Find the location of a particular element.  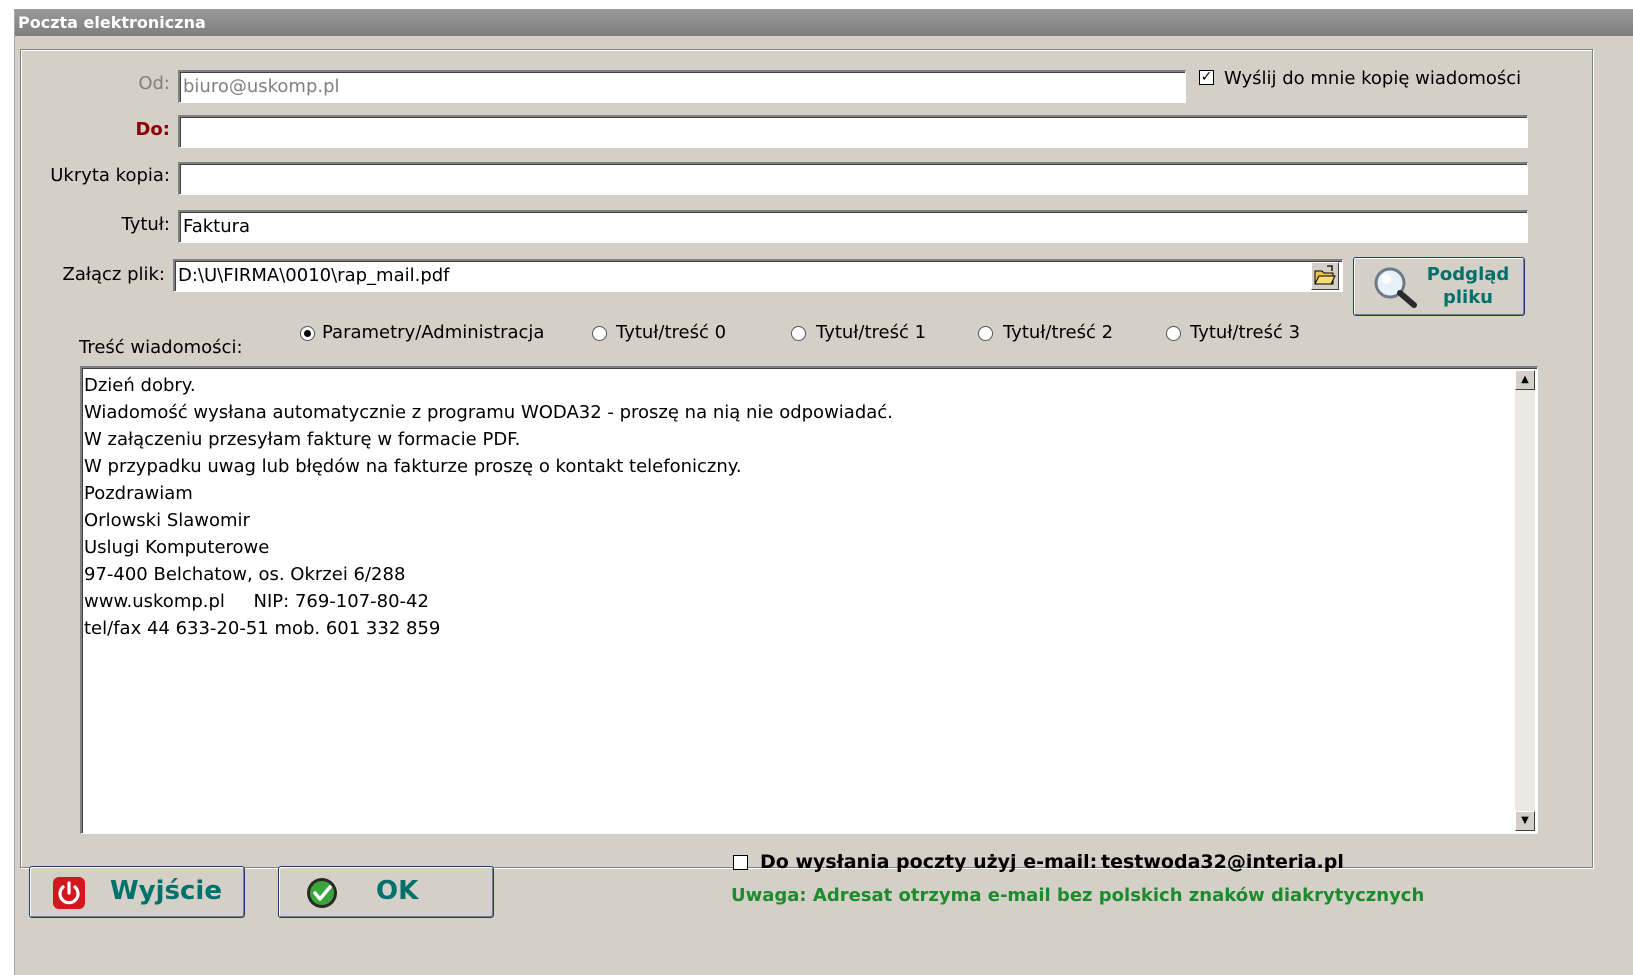

bcc-label: Ukryta kopia: is located at coordinates (110, 175).